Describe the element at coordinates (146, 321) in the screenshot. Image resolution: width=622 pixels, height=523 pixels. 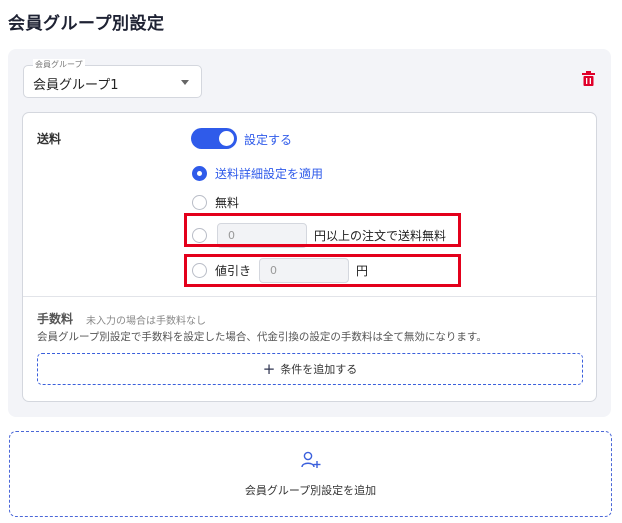
I see `fee-hint: 未入力の場合は手数料なし` at that location.